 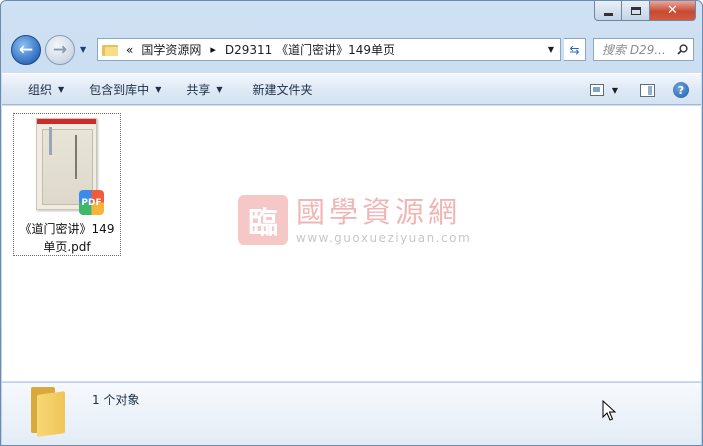 I want to click on caption-buttons: ✕, so click(x=645, y=11).